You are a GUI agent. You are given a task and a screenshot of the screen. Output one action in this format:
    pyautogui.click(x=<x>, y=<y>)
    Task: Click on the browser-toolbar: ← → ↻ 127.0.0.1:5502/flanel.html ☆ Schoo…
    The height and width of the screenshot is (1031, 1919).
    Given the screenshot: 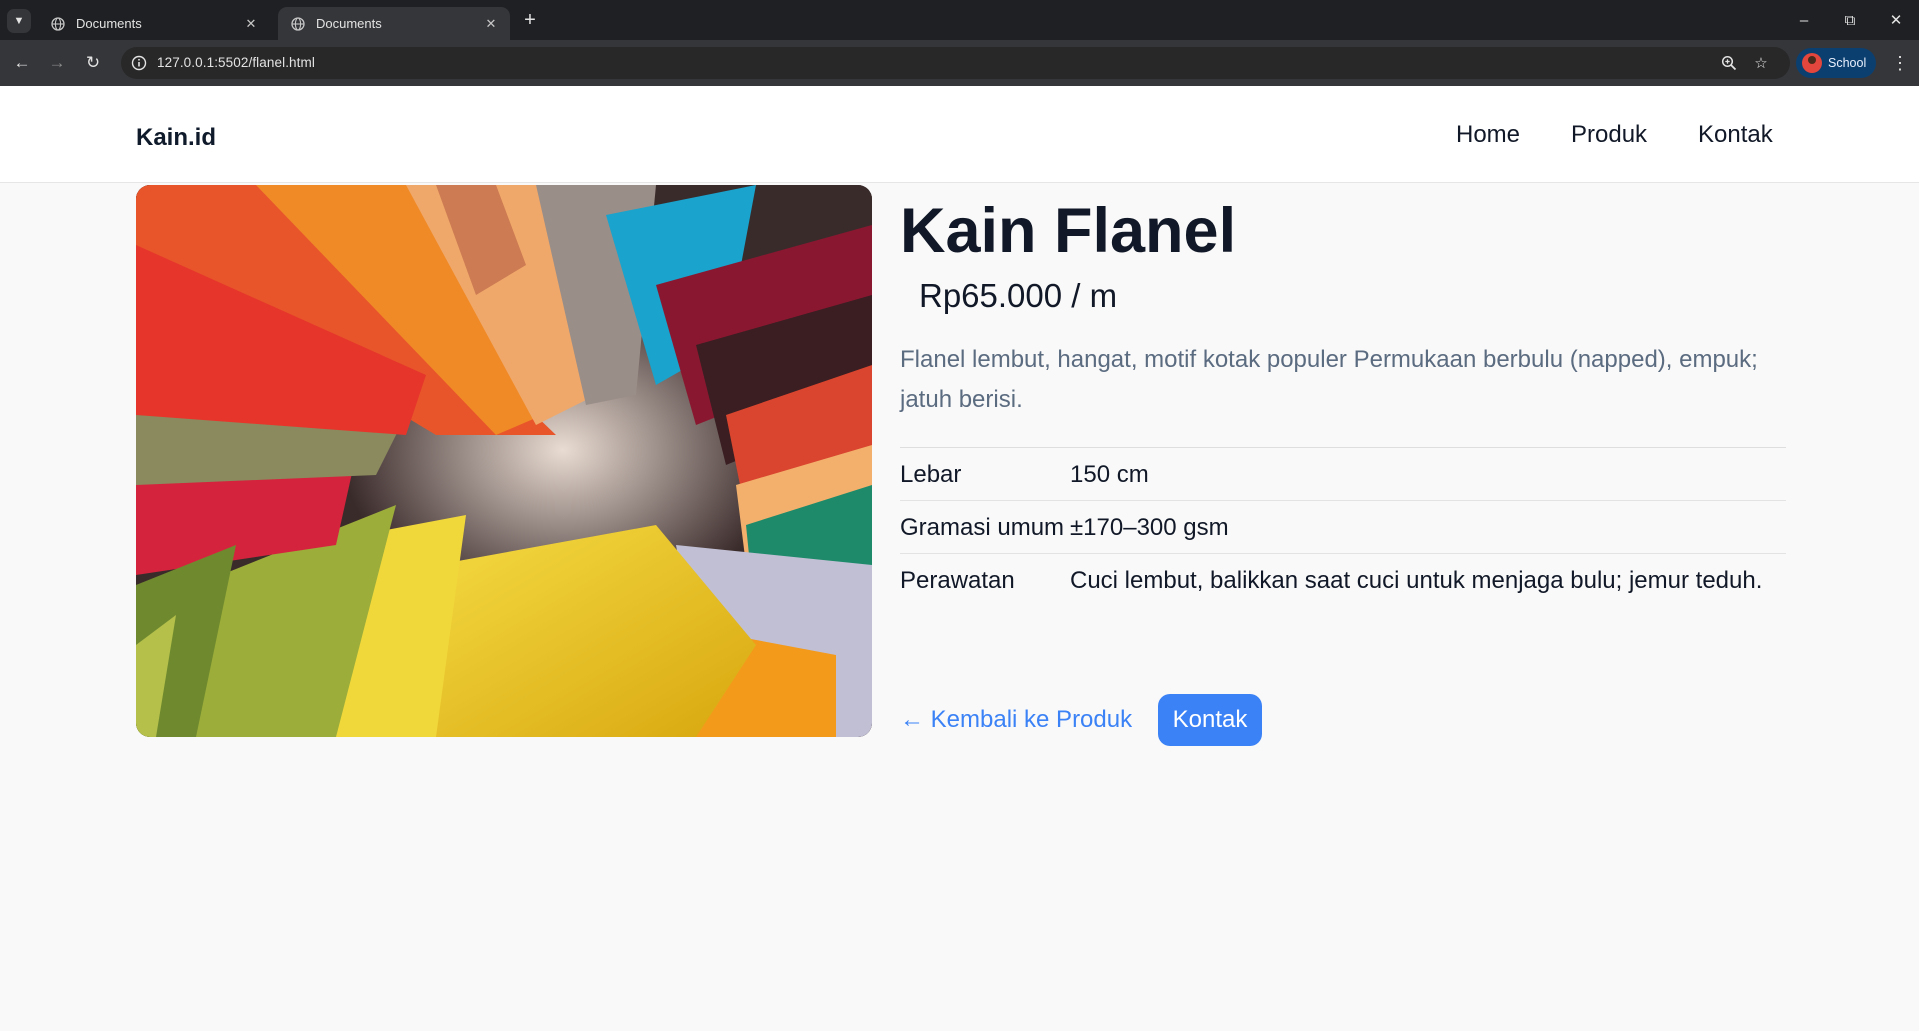 What is the action you would take?
    pyautogui.click(x=959, y=63)
    